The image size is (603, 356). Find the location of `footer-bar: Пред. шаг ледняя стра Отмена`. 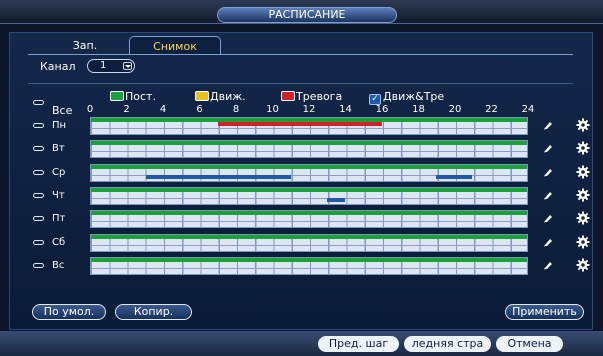

footer-bar: Пред. шаг ледняя стра Отмена is located at coordinates (301, 343).